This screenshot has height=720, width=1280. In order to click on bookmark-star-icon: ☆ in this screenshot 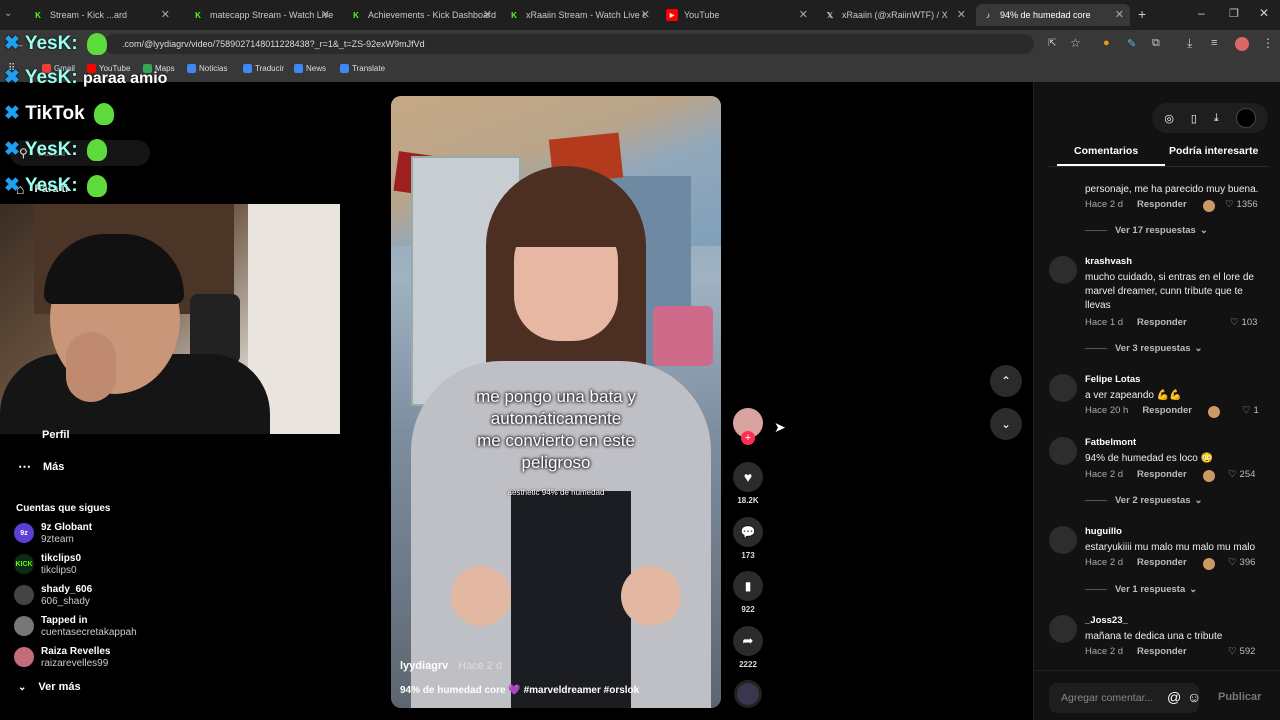, I will do `click(1075, 43)`.